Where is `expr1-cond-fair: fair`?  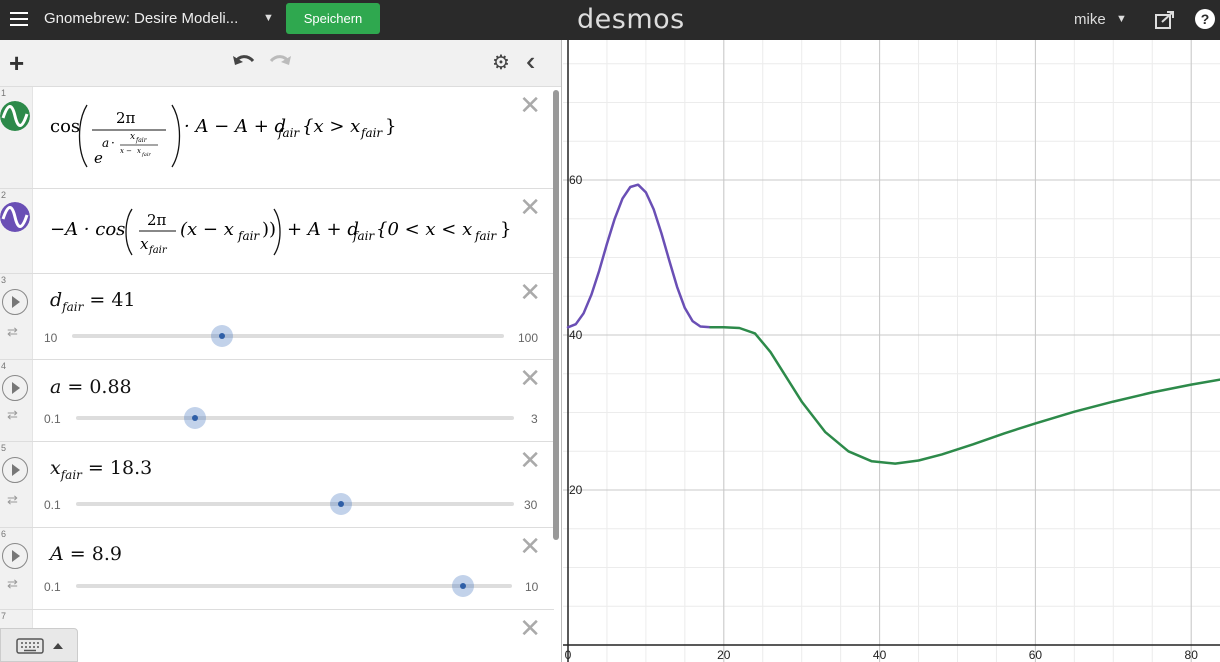 expr1-cond-fair: fair is located at coordinates (371, 133).